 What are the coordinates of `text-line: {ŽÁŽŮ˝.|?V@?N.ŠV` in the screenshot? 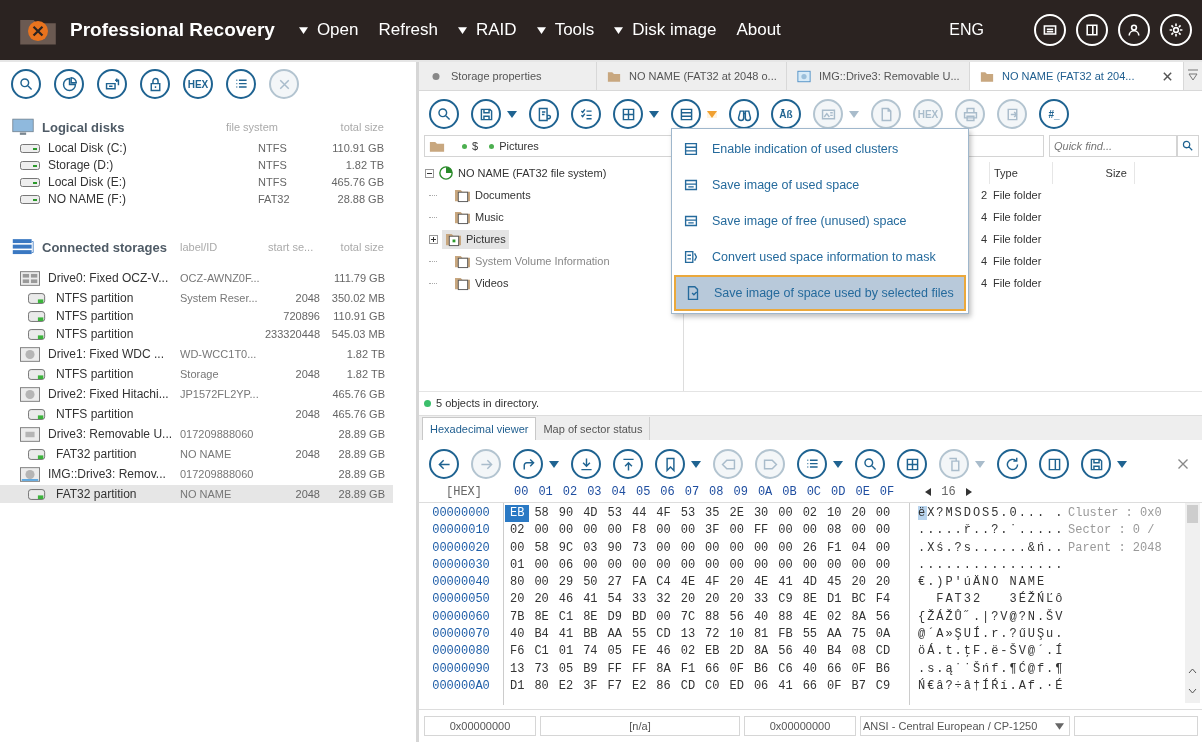 It's located at (992, 617).